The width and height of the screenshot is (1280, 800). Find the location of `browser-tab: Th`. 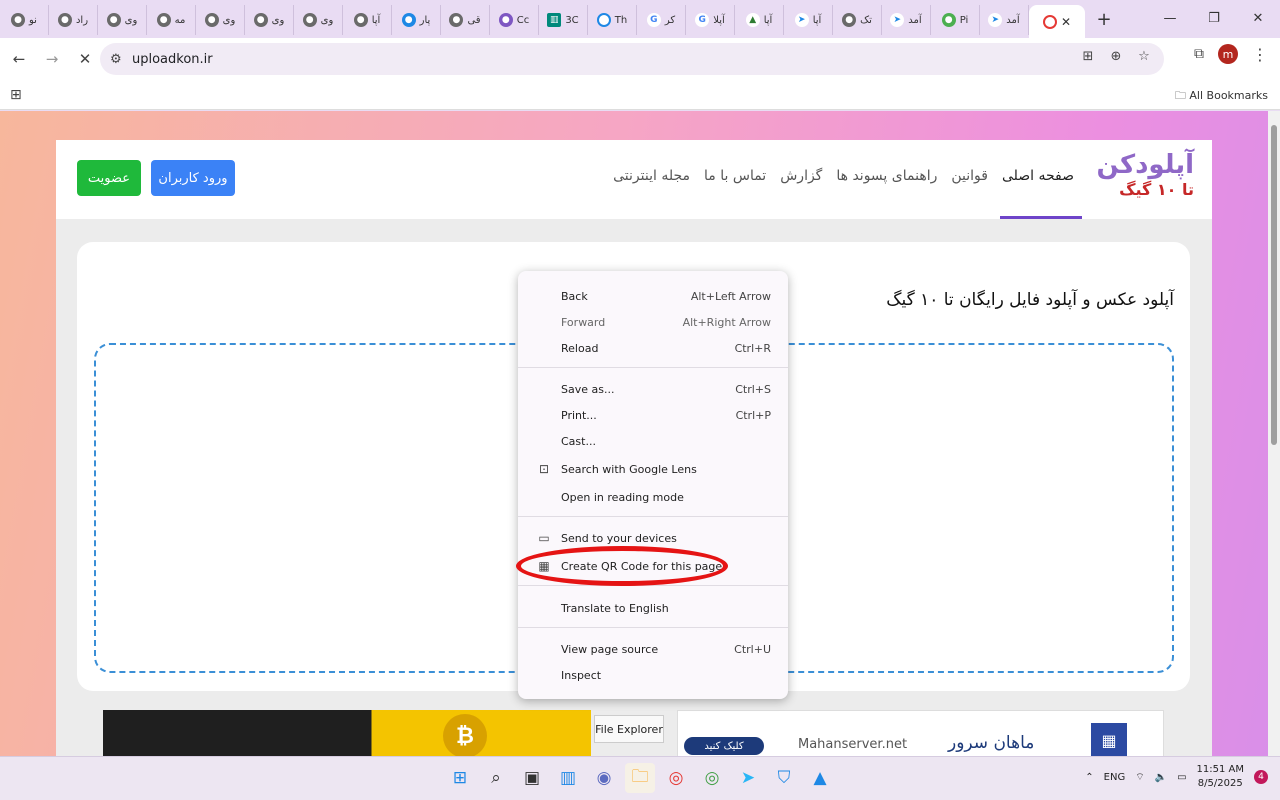

browser-tab: Th is located at coordinates (612, 20).